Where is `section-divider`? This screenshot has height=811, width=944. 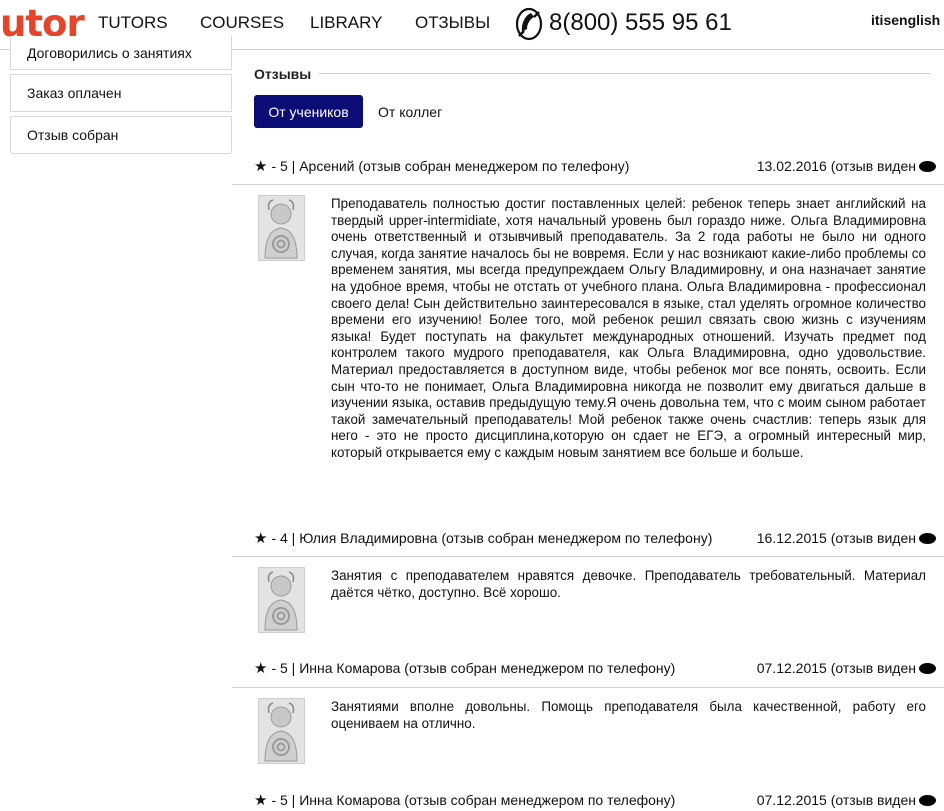
section-divider is located at coordinates (624, 73).